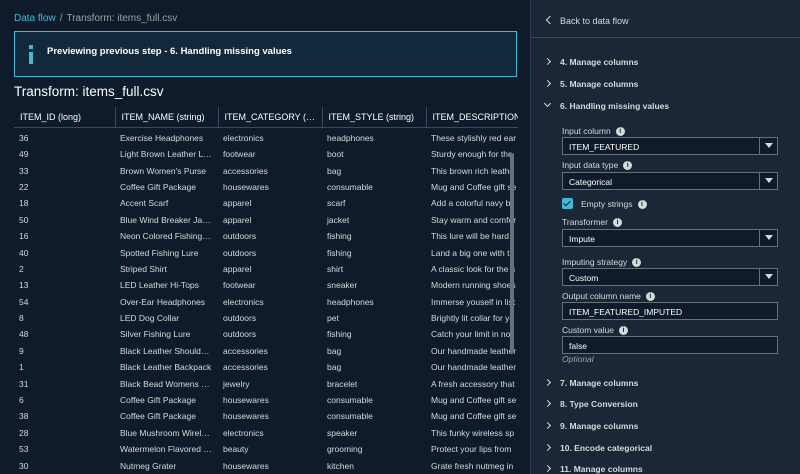  What do you see at coordinates (590, 87) in the screenshot?
I see `step-5-manage-columns: 5. Manage columns` at bounding box center [590, 87].